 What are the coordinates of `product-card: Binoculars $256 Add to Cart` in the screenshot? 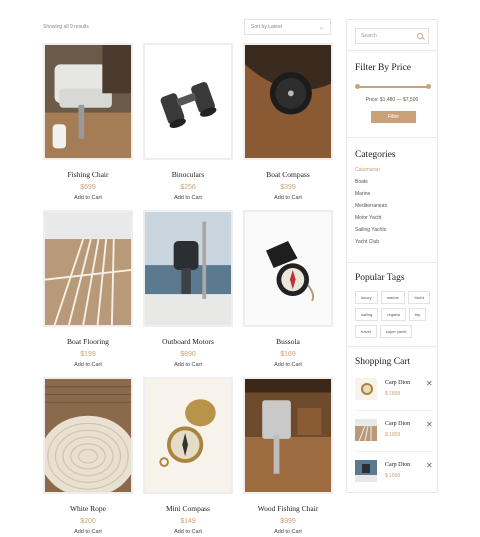 It's located at (188, 122).